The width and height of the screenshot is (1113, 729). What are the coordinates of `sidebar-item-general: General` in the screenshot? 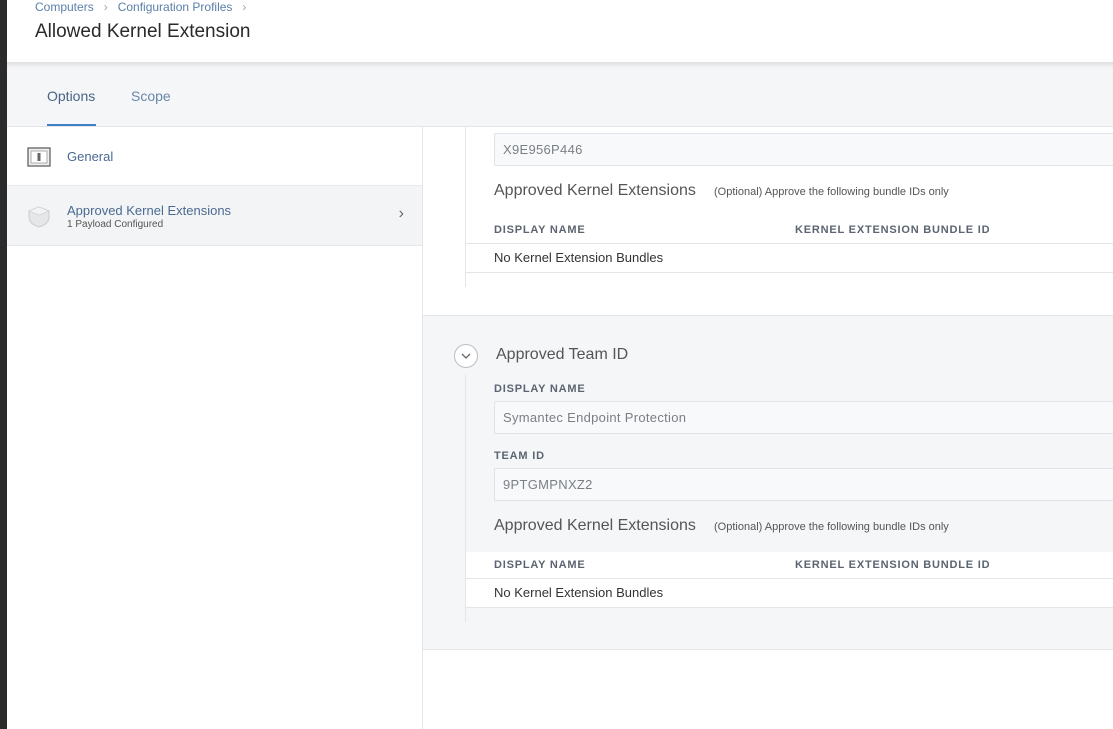 It's located at (214, 156).